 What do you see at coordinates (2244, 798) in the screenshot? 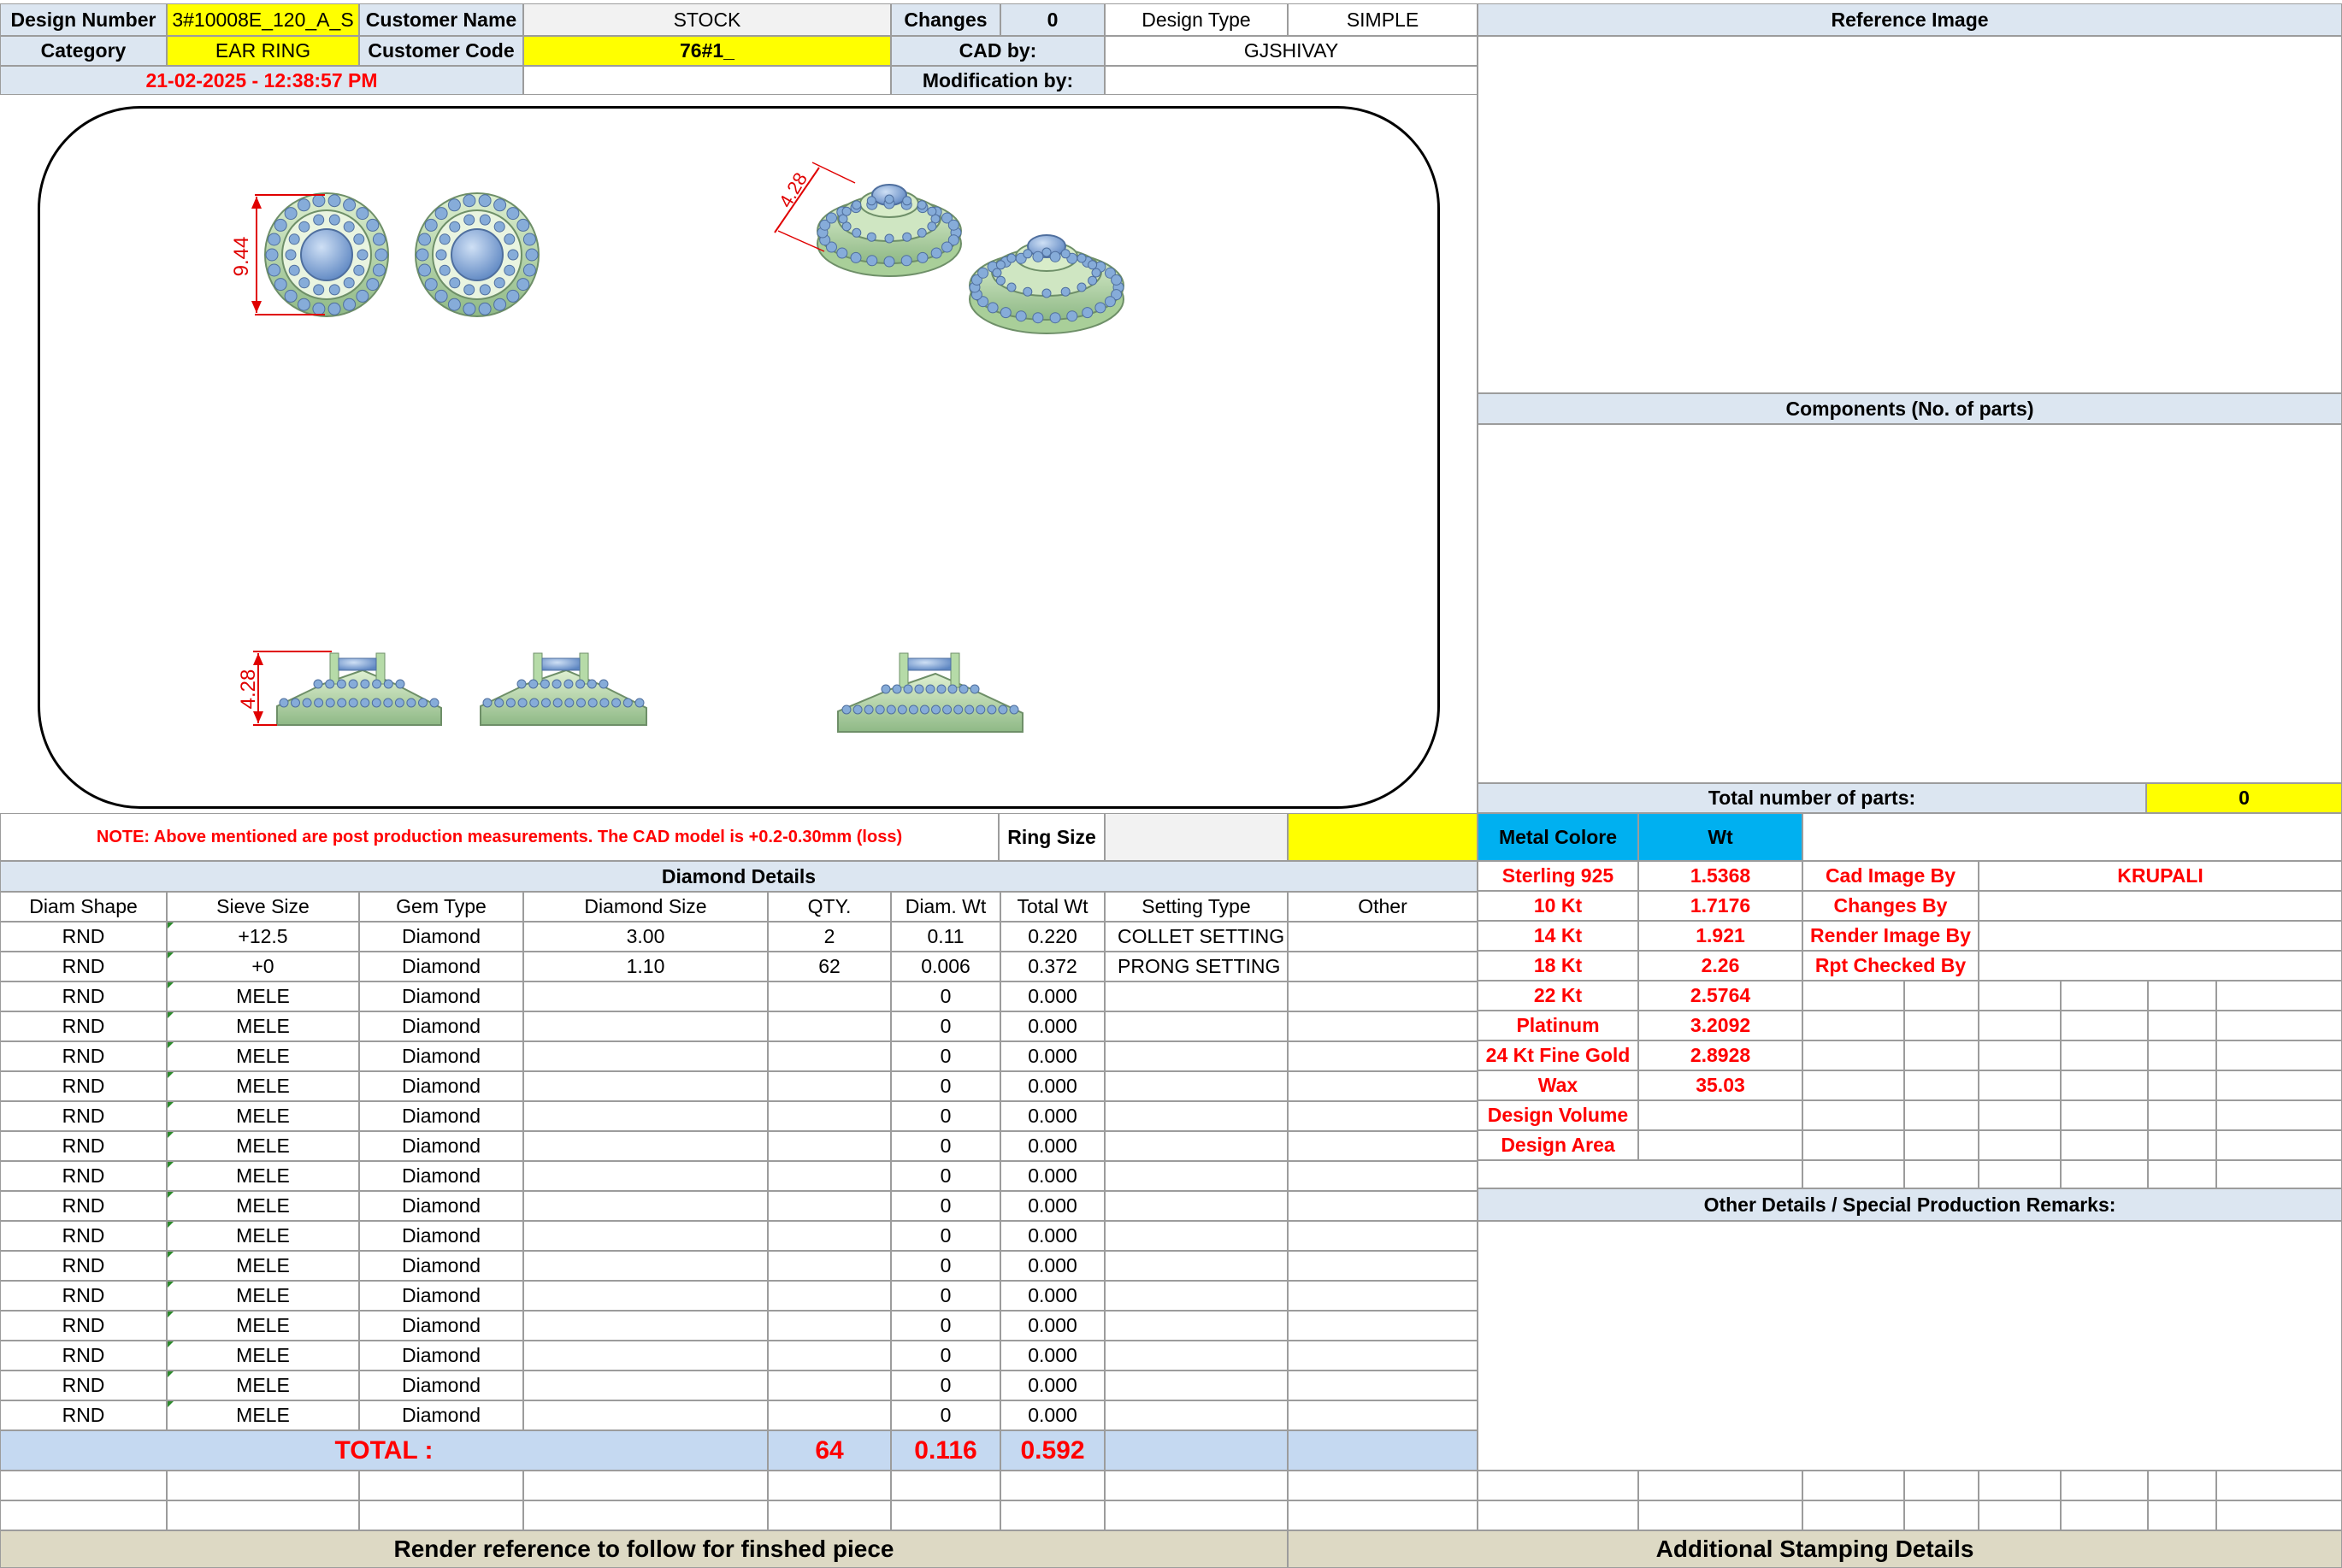
I see `total-parts-value: 0` at bounding box center [2244, 798].